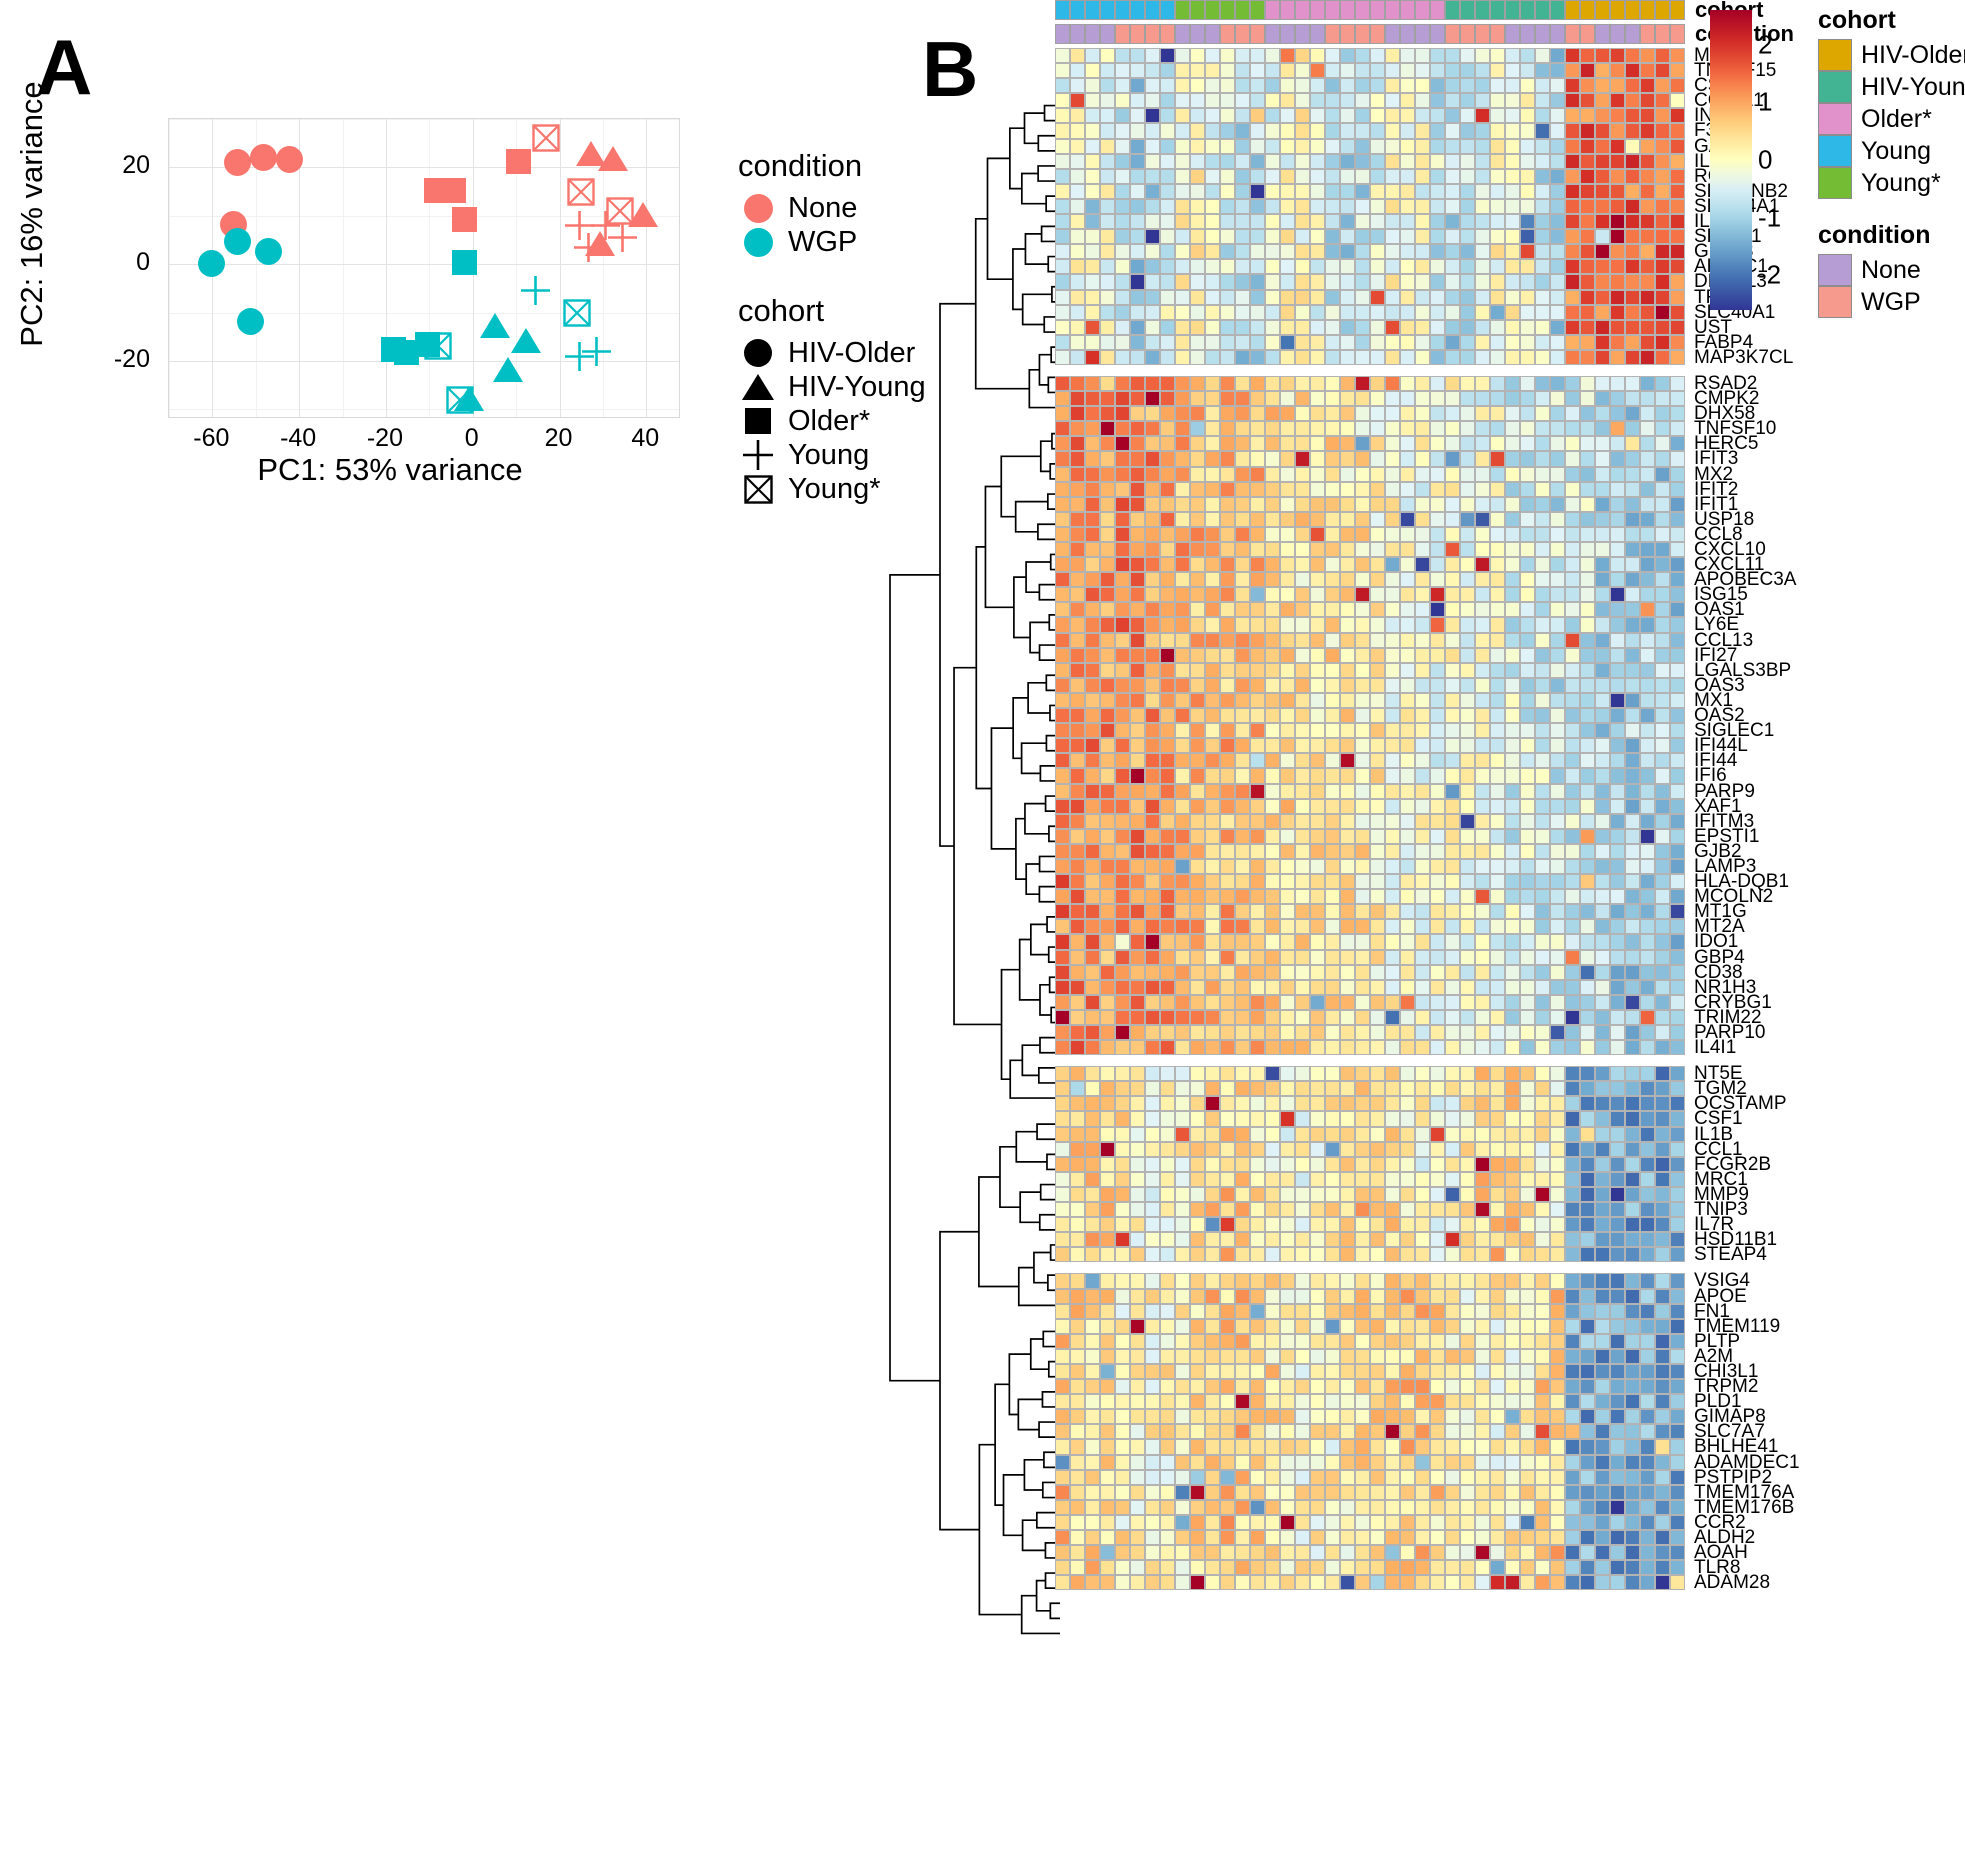  Describe the element at coordinates (1891, 270) in the screenshot. I see `heatmap-legend-item-condition-none: None` at that location.